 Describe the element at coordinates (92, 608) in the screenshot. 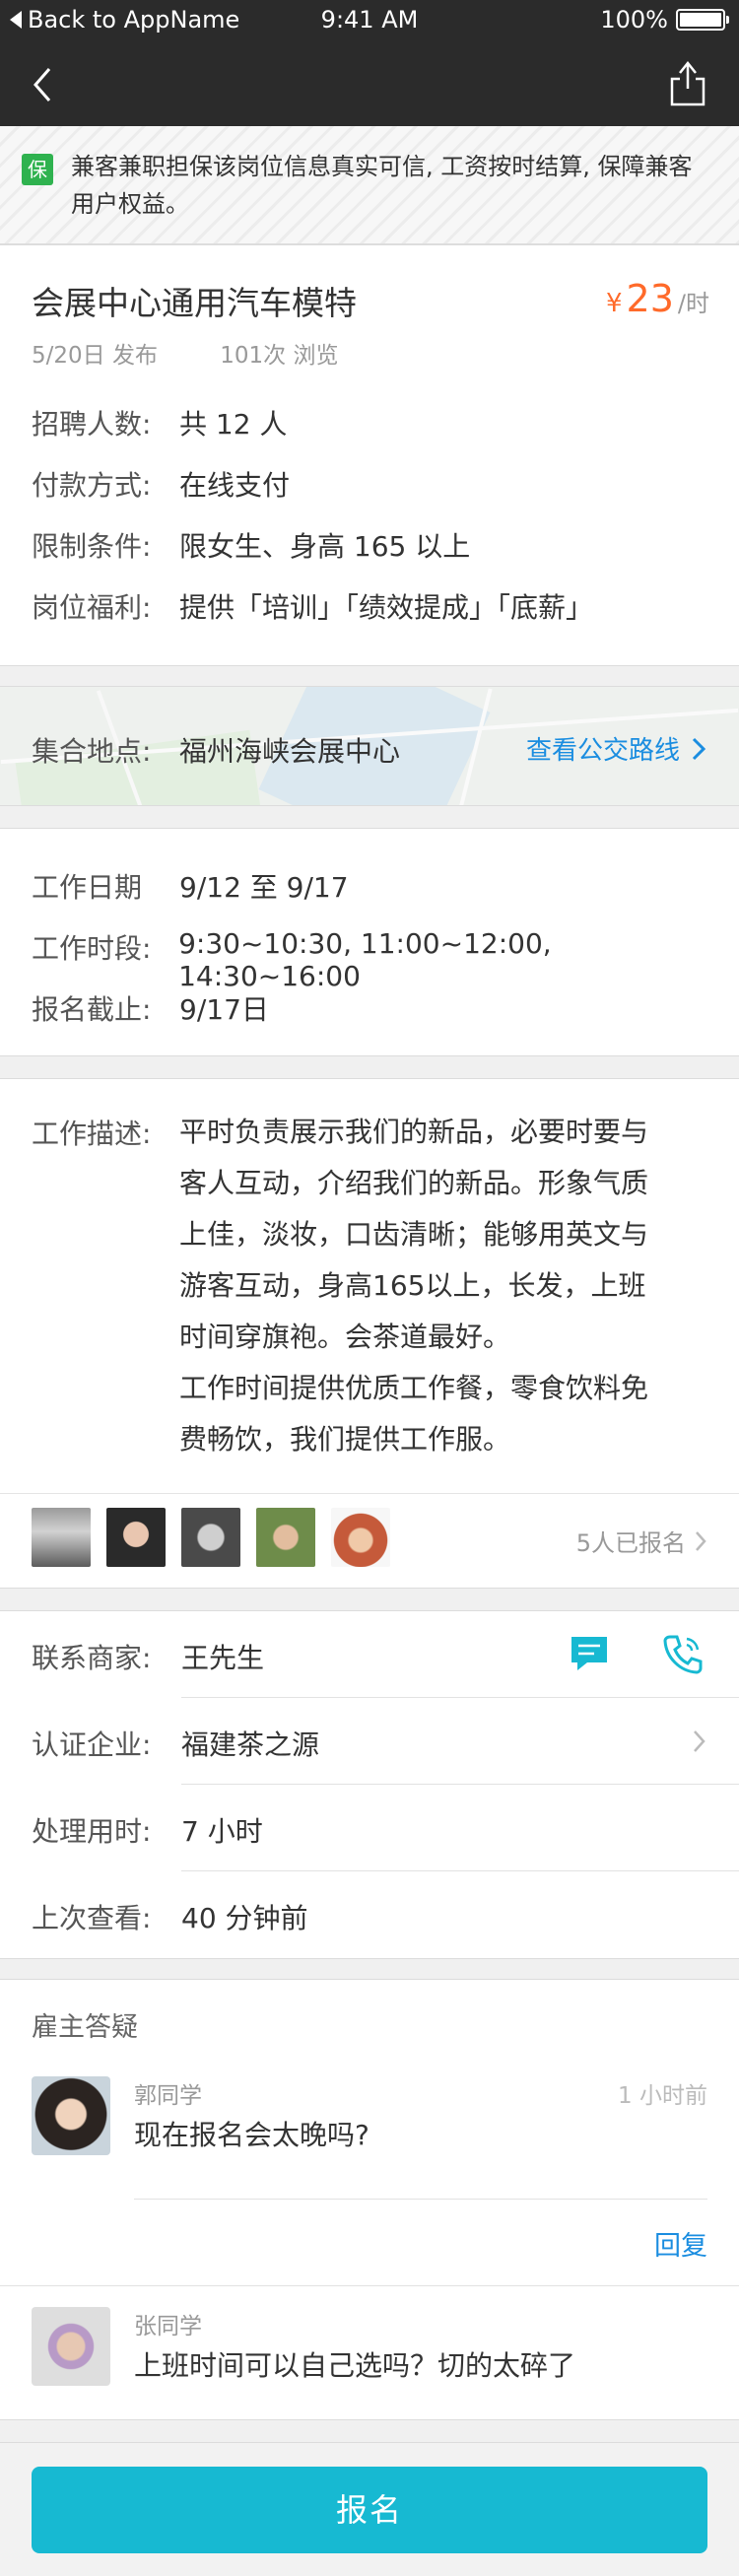

I see `detail-label: 岗位福利:` at that location.